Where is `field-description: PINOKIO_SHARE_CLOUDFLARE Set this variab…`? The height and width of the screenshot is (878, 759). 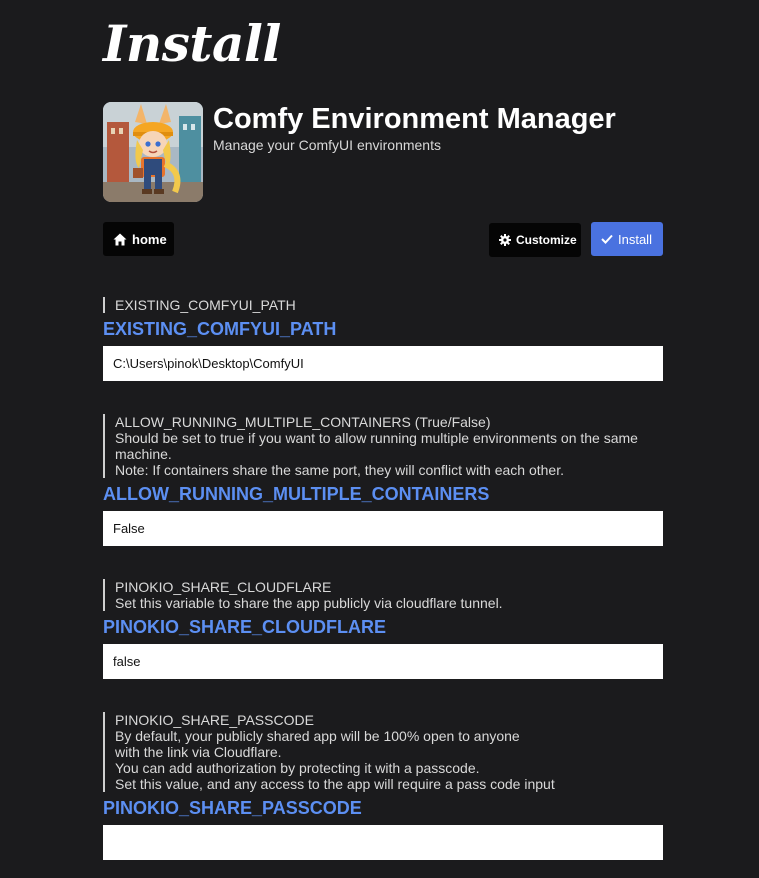 field-description: PINOKIO_SHARE_CLOUDFLARE Set this variab… is located at coordinates (383, 595).